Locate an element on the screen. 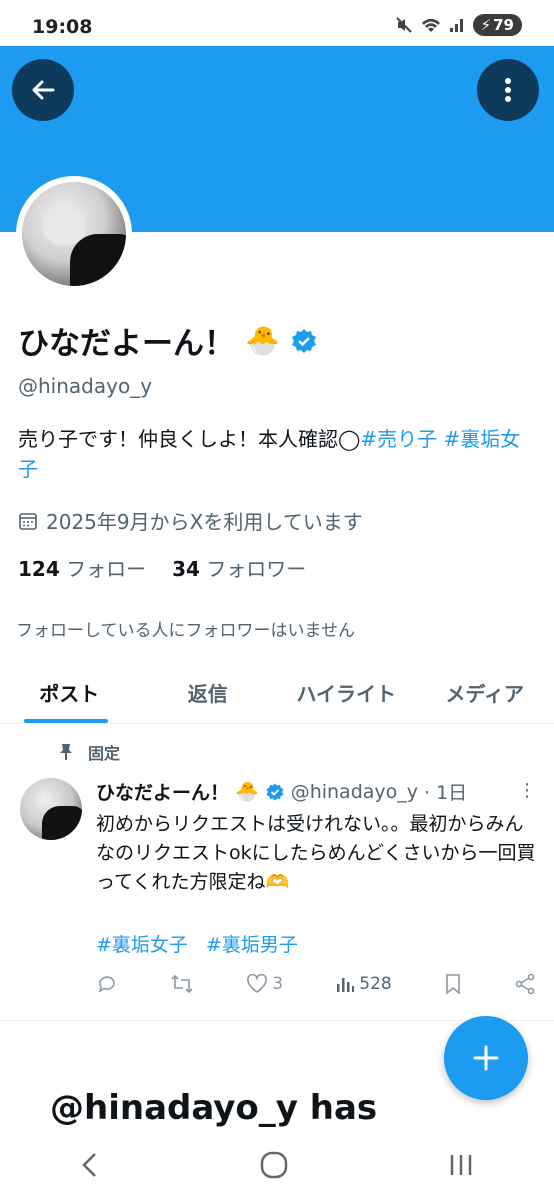 The width and height of the screenshot is (554, 1200). status-icons: ⚡ 79 is located at coordinates (458, 25).